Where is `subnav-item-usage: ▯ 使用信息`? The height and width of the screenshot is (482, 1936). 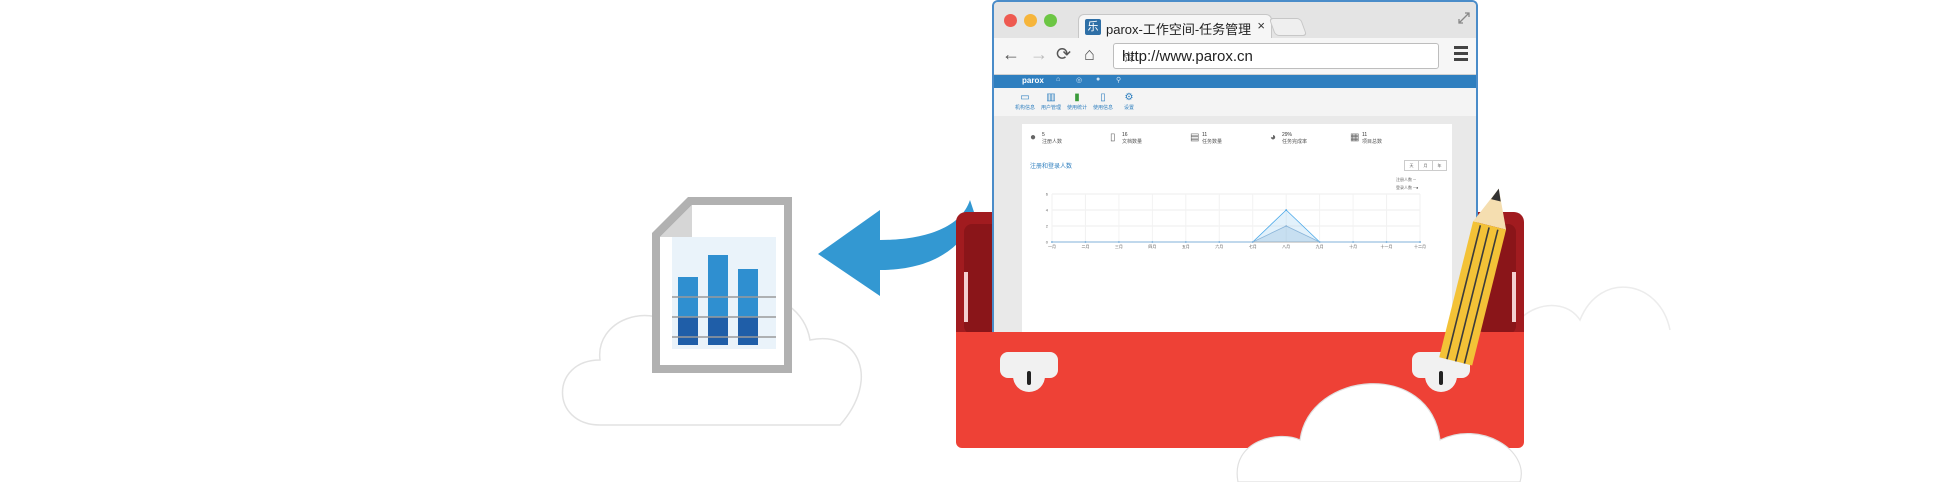
subnav-item-usage: ▯ 使用信息 is located at coordinates (1103, 101).